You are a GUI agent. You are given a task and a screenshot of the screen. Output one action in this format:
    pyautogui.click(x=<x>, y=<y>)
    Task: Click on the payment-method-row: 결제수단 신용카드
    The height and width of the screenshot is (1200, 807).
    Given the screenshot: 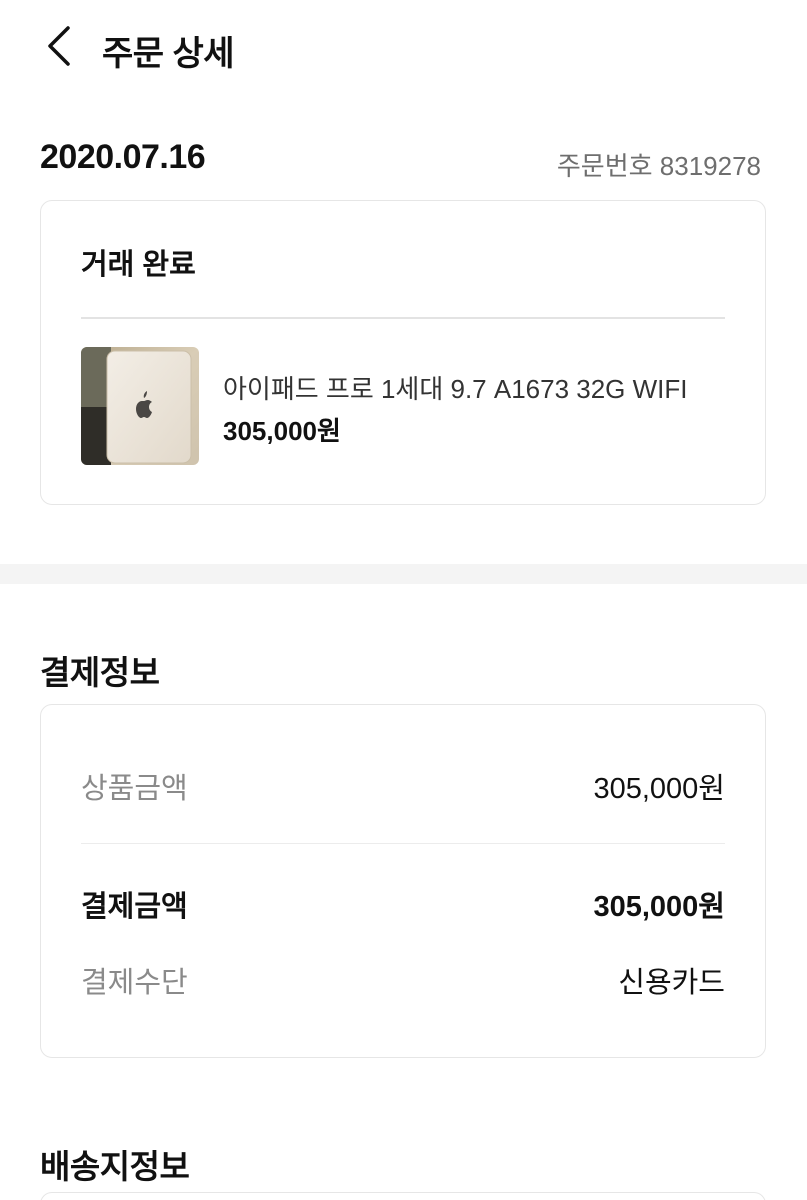 What is the action you would take?
    pyautogui.click(x=403, y=979)
    